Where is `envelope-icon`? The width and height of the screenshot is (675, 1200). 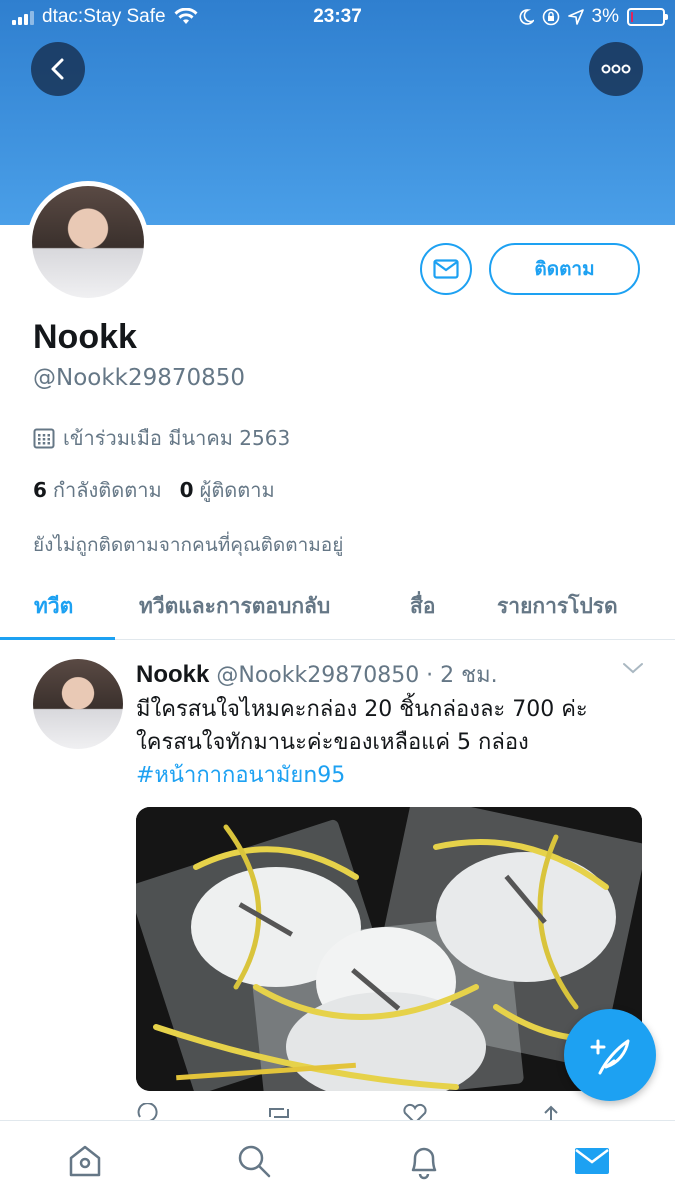
envelope-icon is located at coordinates (446, 269).